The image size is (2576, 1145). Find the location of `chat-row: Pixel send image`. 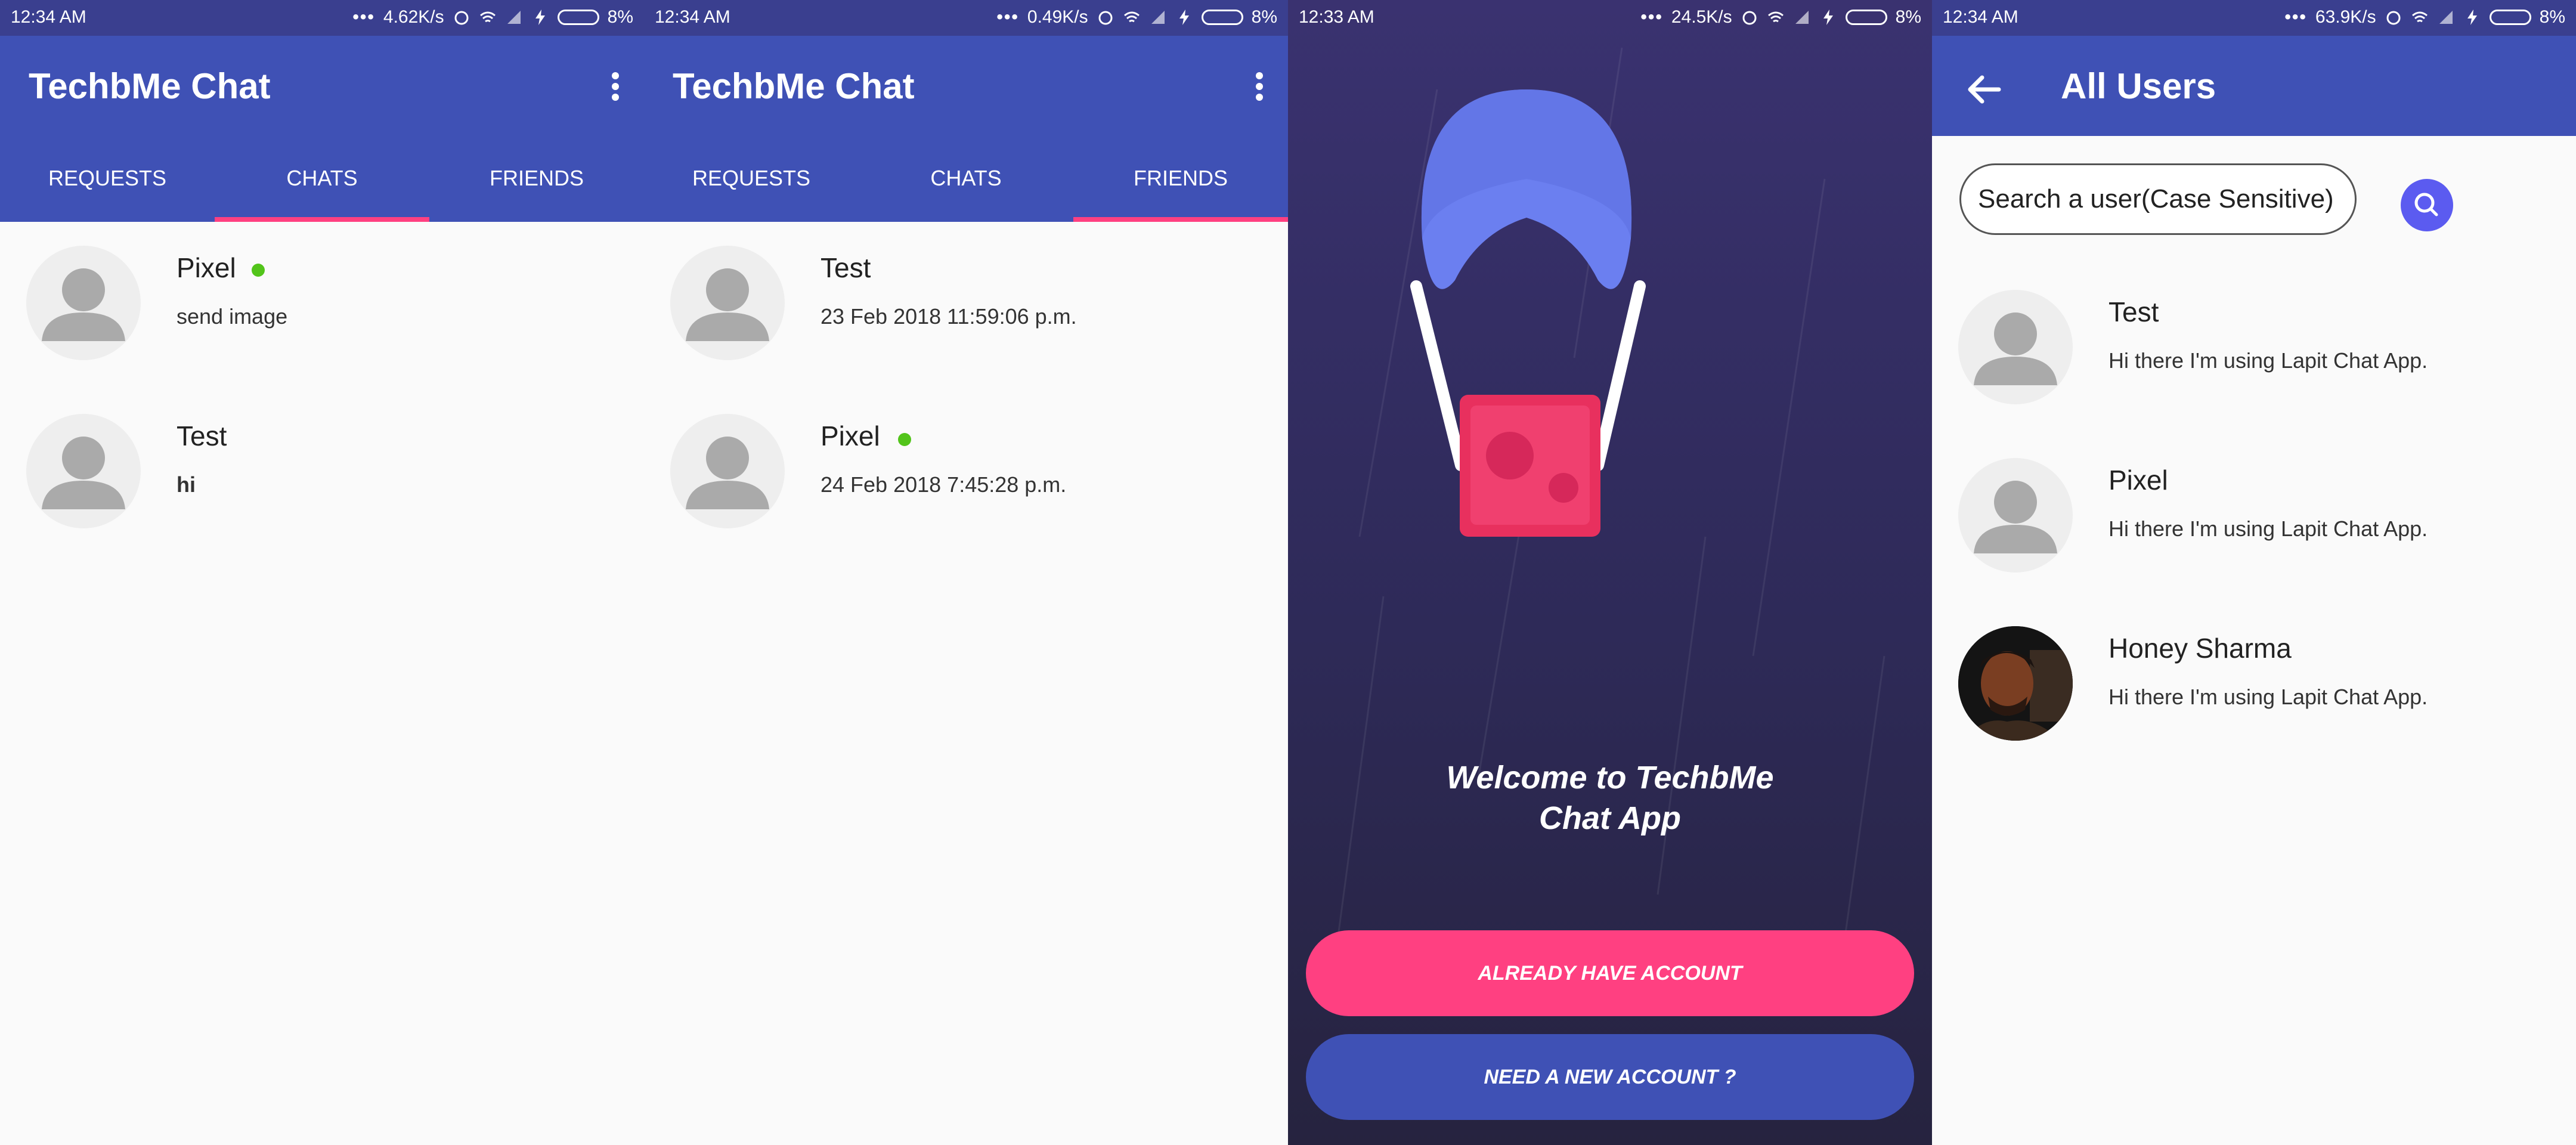

chat-row: Pixel send image is located at coordinates (322, 305).